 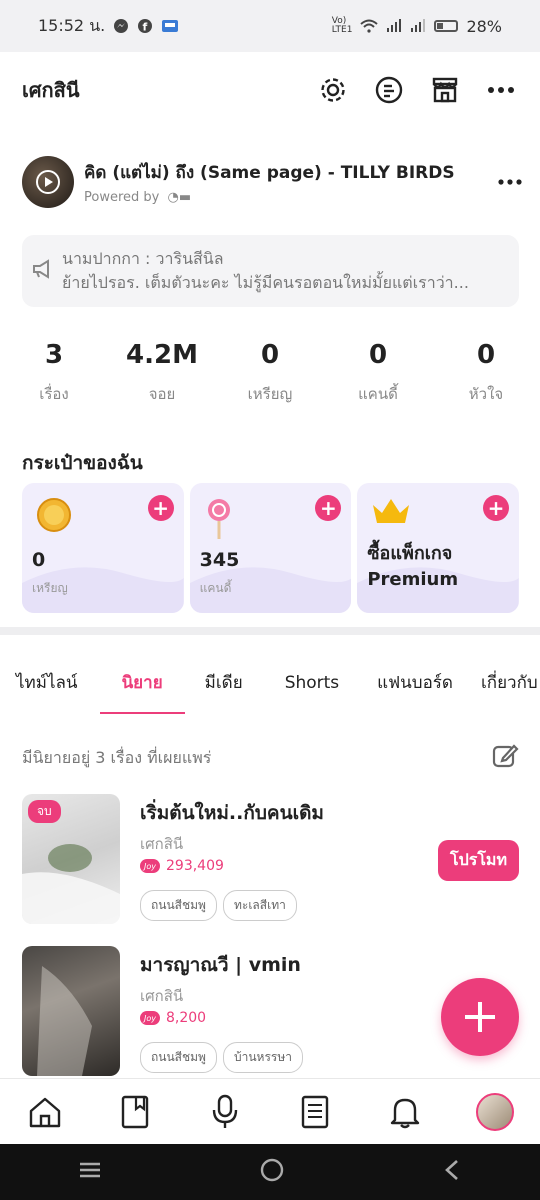 I want to click on novel-count-bar: มีนิยายอยู่ 3 เรื่อง ที่เผยแพร่, so click(x=270, y=758).